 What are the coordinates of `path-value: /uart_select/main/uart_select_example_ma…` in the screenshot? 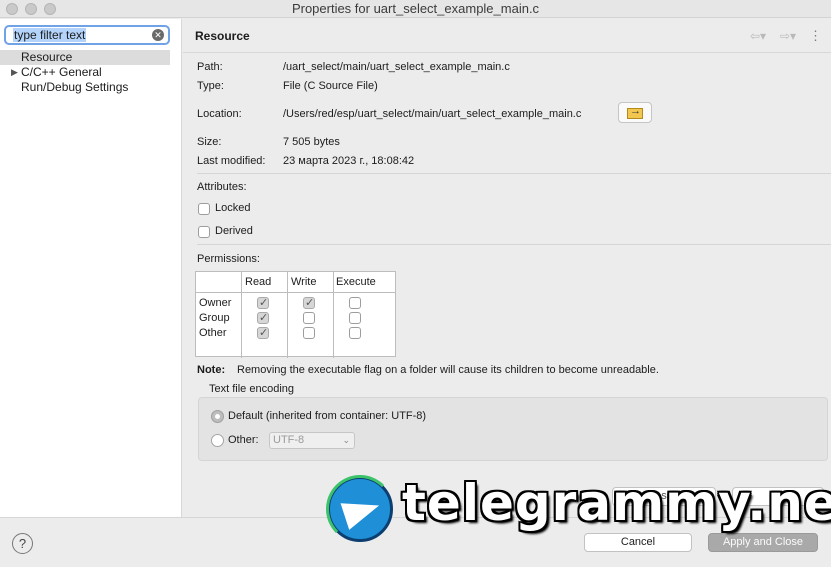 It's located at (396, 67).